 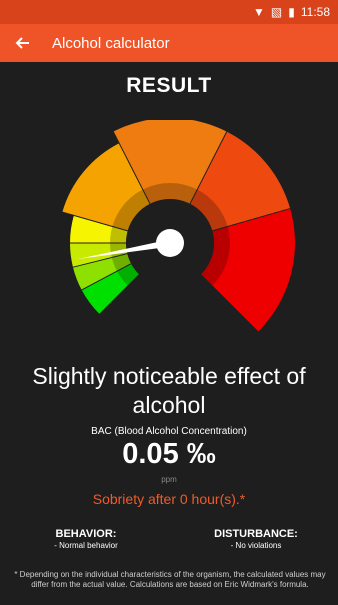 I want to click on behavior-section: BEHAVIOR: - Normal behavior, so click(x=86, y=539).